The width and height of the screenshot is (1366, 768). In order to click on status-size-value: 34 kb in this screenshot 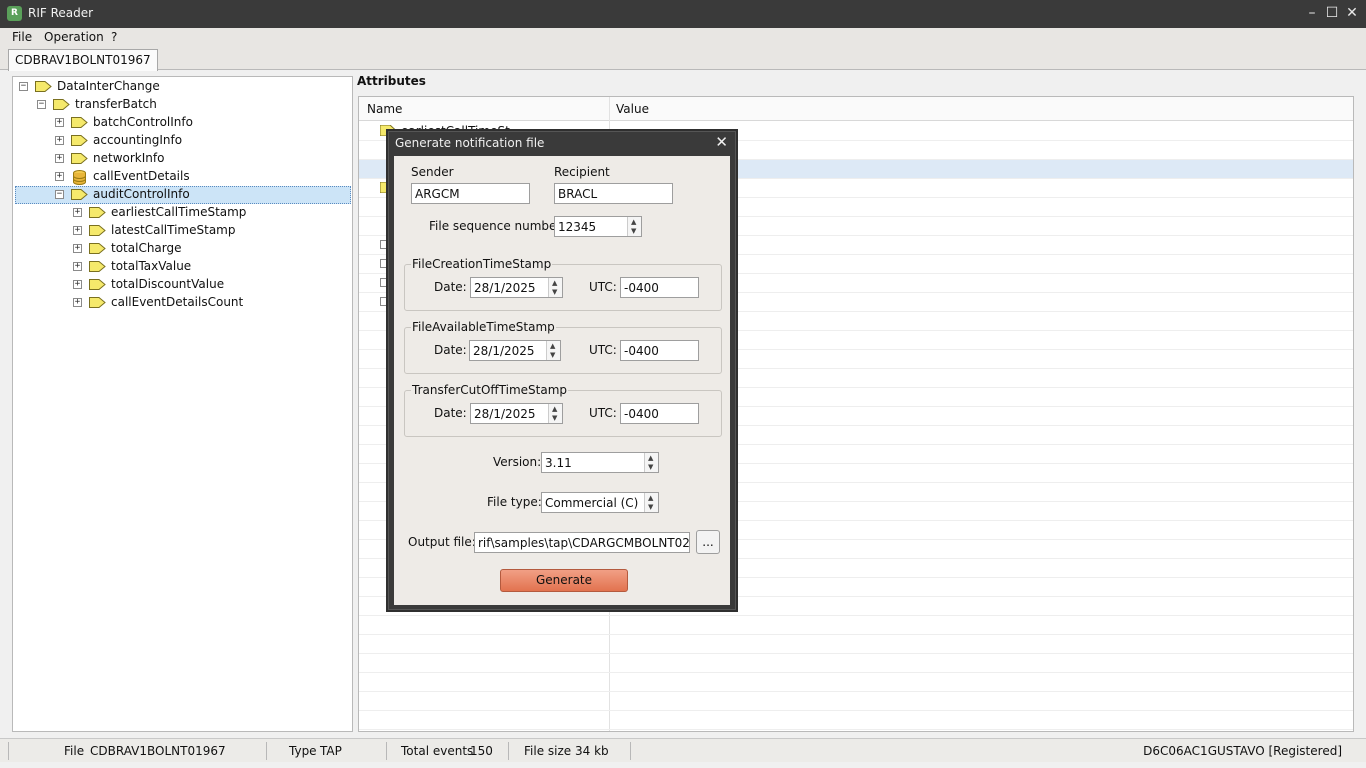, I will do `click(592, 751)`.